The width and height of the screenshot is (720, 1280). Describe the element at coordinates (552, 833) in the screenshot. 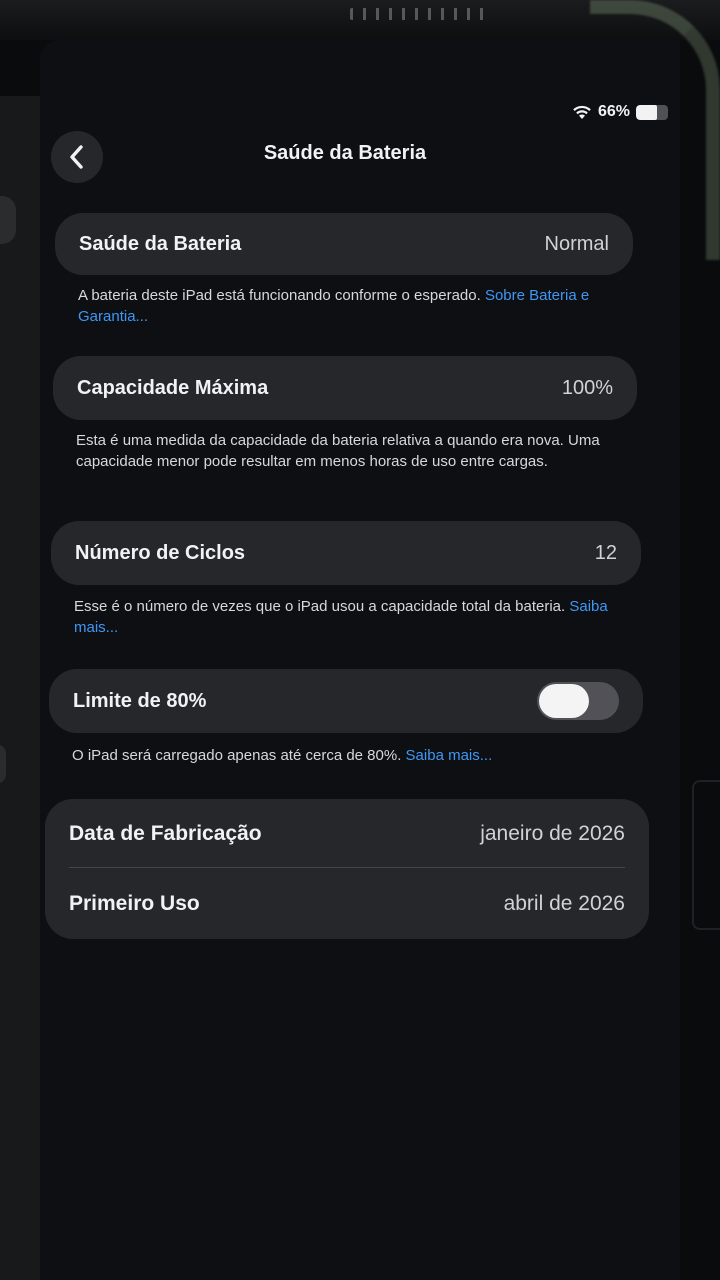

I see `manufacture-date-value: janeiro de 2026` at that location.